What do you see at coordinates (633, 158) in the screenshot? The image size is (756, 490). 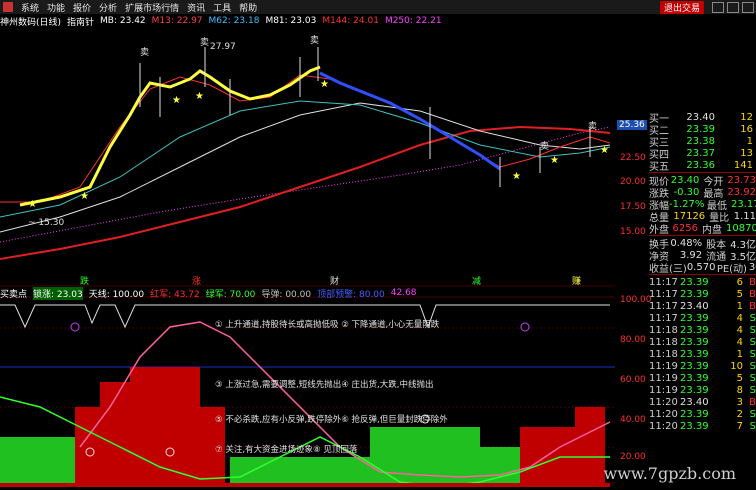 I see `price-axis-label: 22.50` at bounding box center [633, 158].